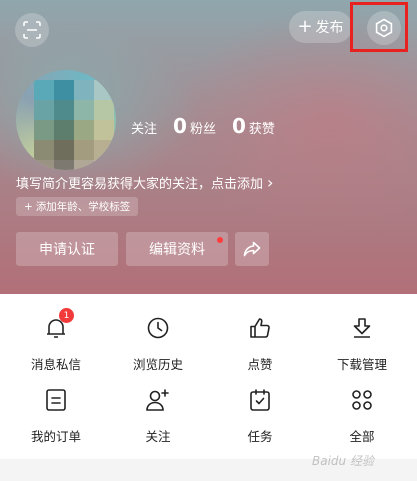  What do you see at coordinates (83, 207) in the screenshot?
I see `add-tags-label: 添加年龄、学校标签` at bounding box center [83, 207].